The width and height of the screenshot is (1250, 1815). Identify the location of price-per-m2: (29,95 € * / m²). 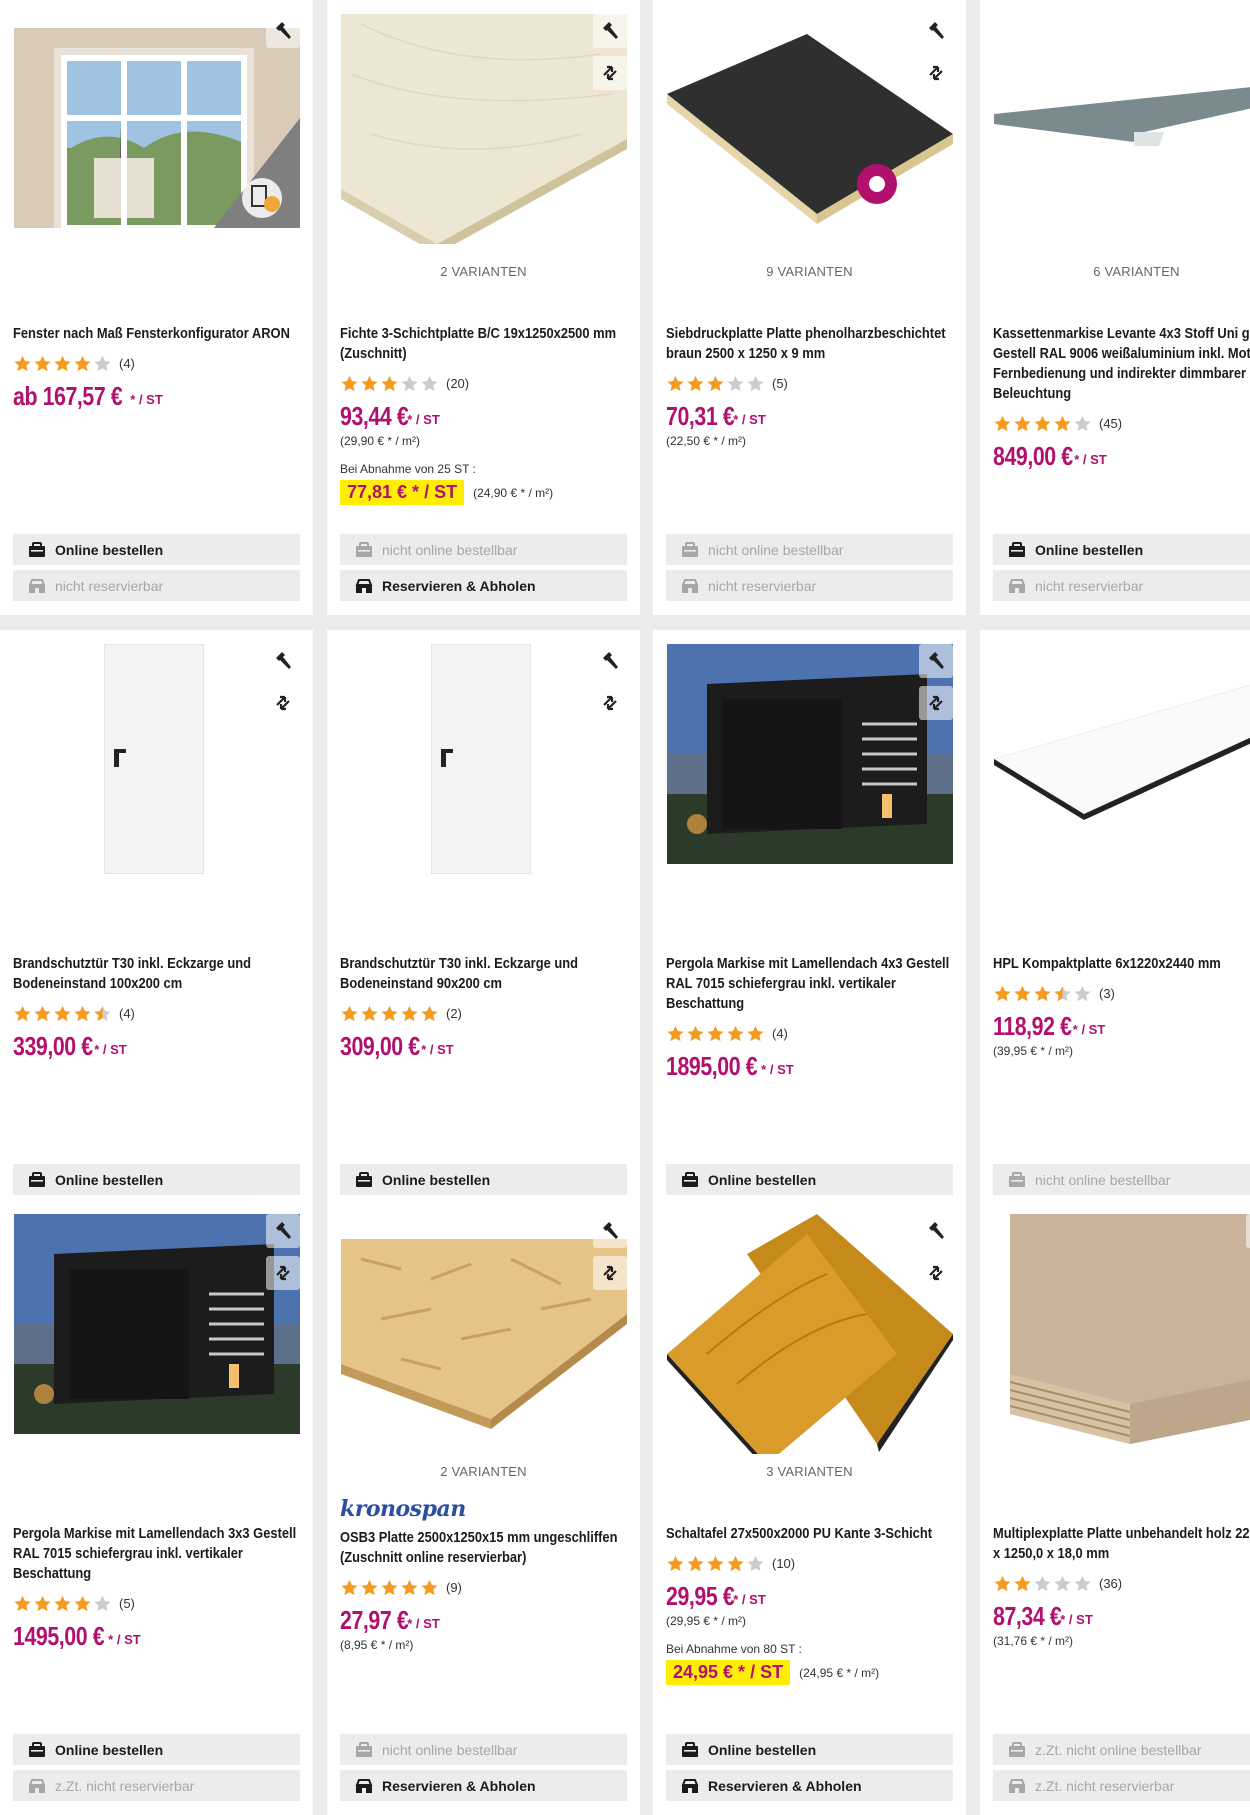
(706, 1621).